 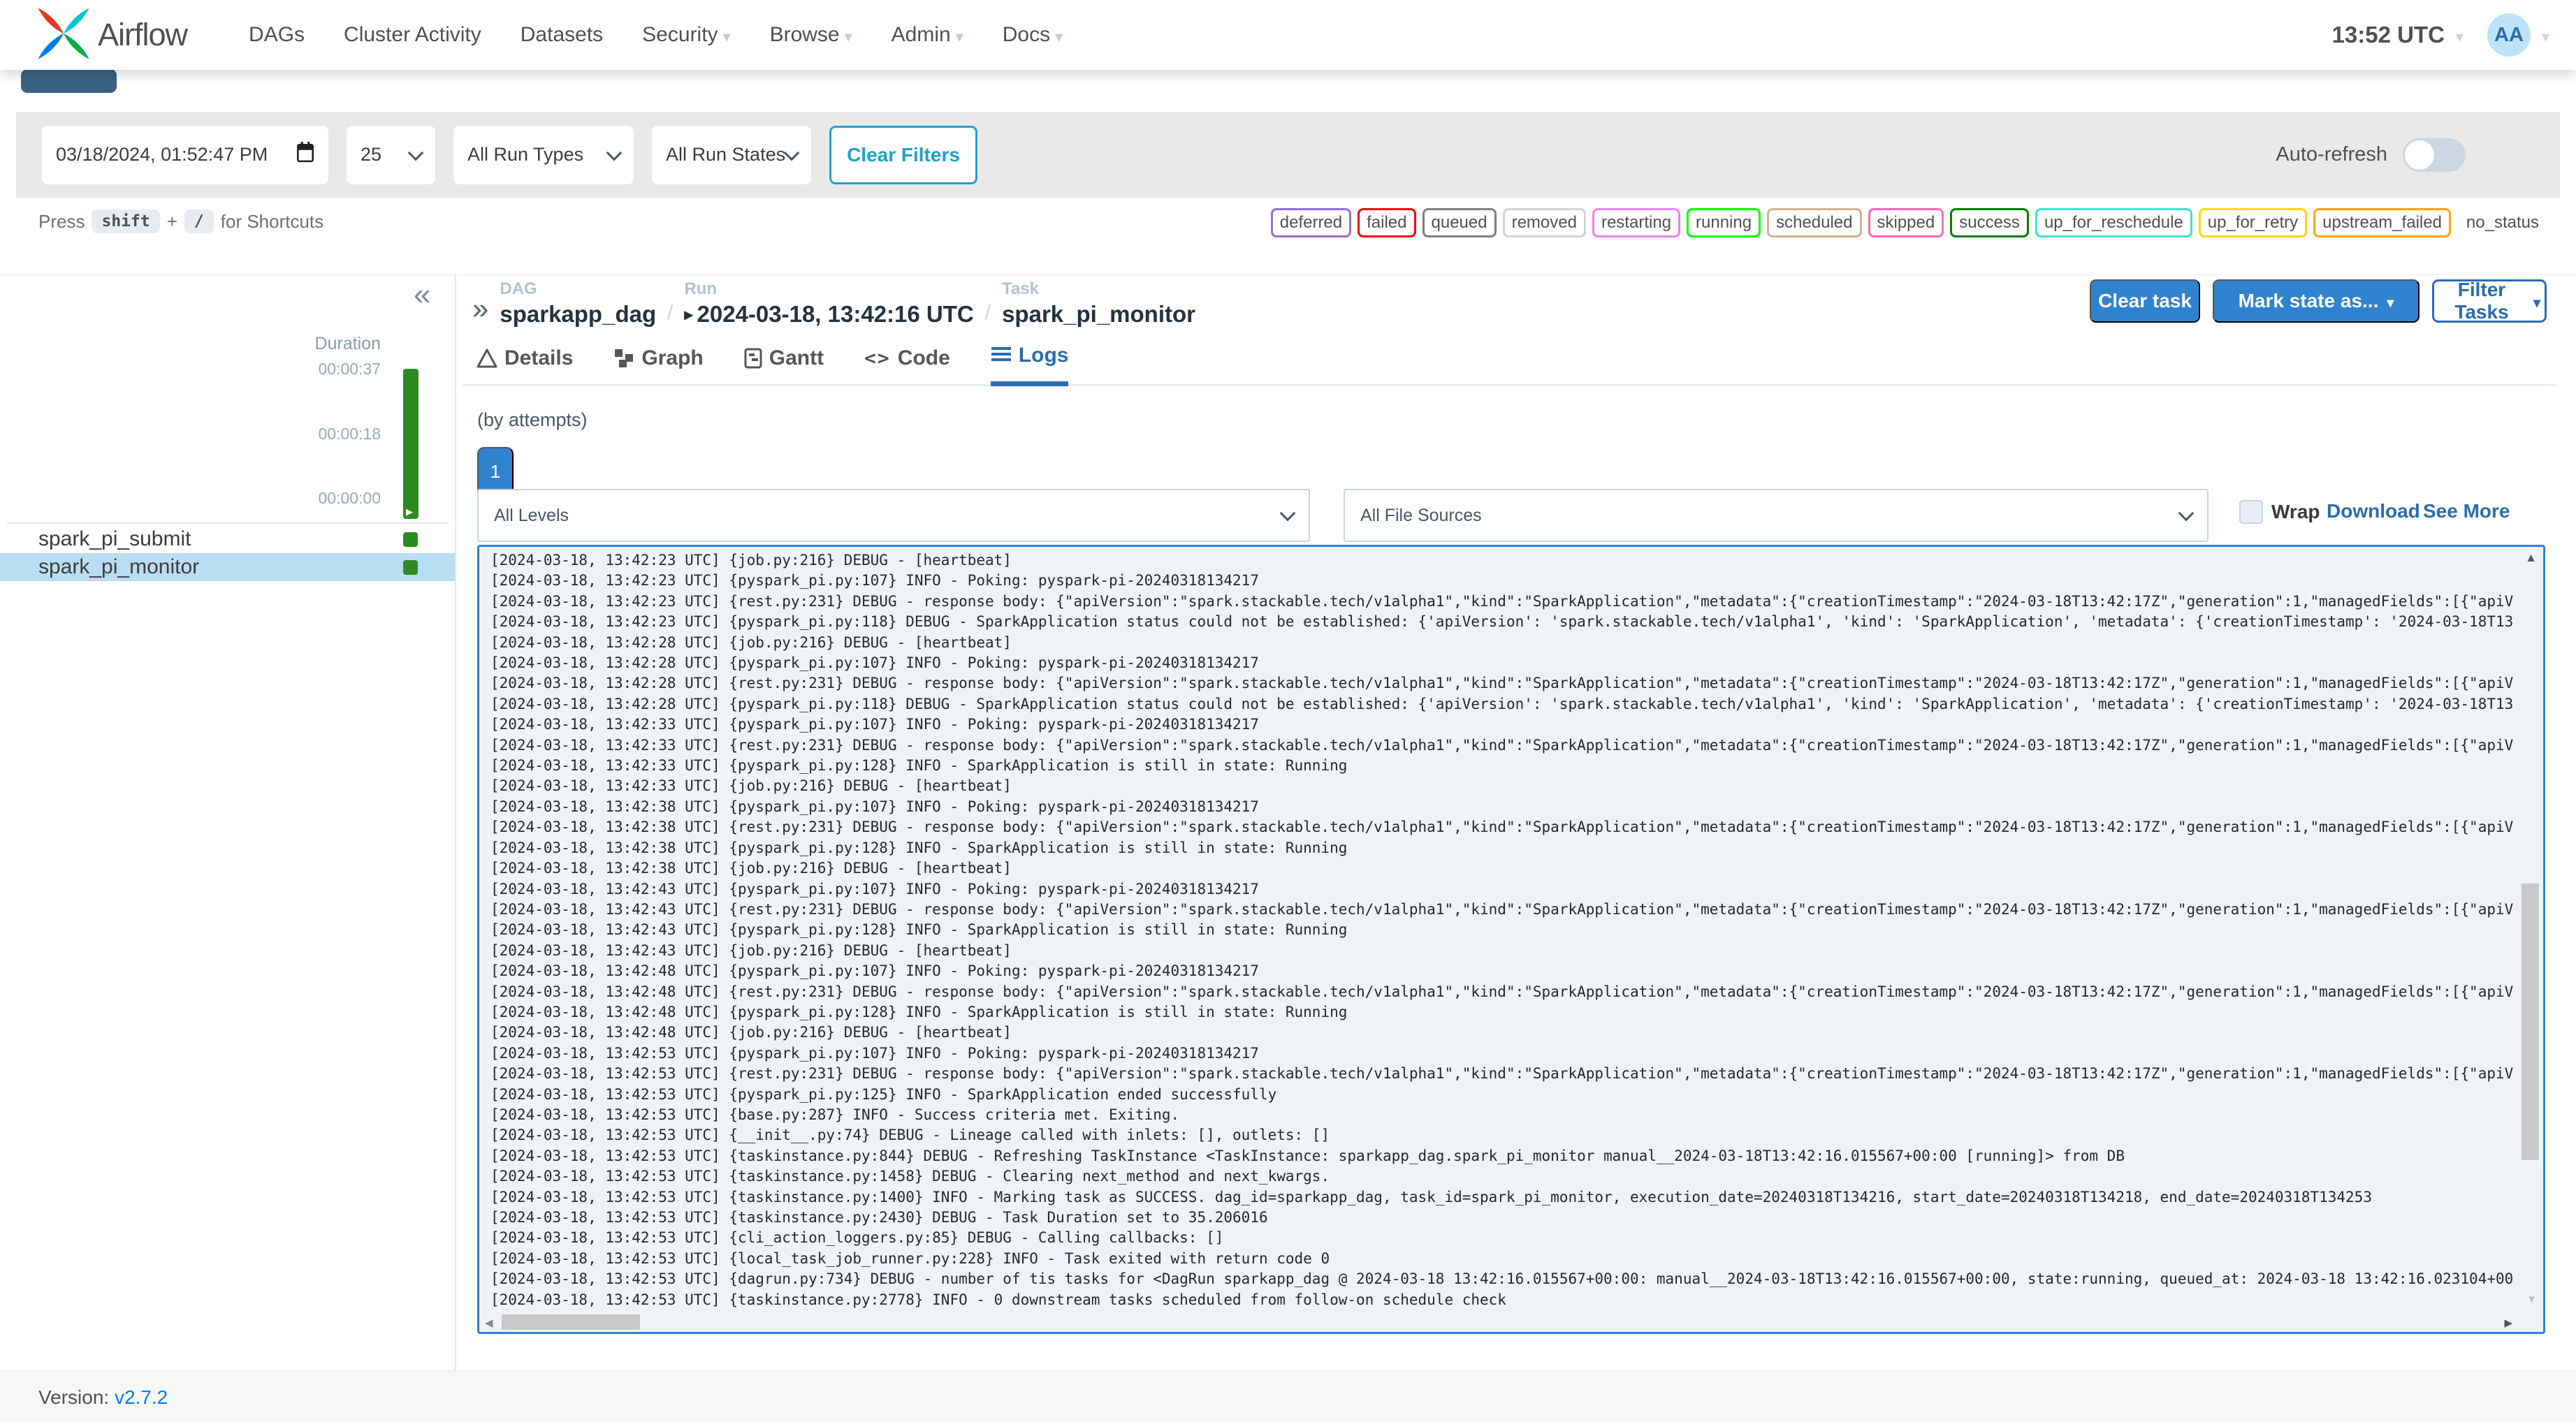 I want to click on nav-item-label: DAGs, so click(x=277, y=34).